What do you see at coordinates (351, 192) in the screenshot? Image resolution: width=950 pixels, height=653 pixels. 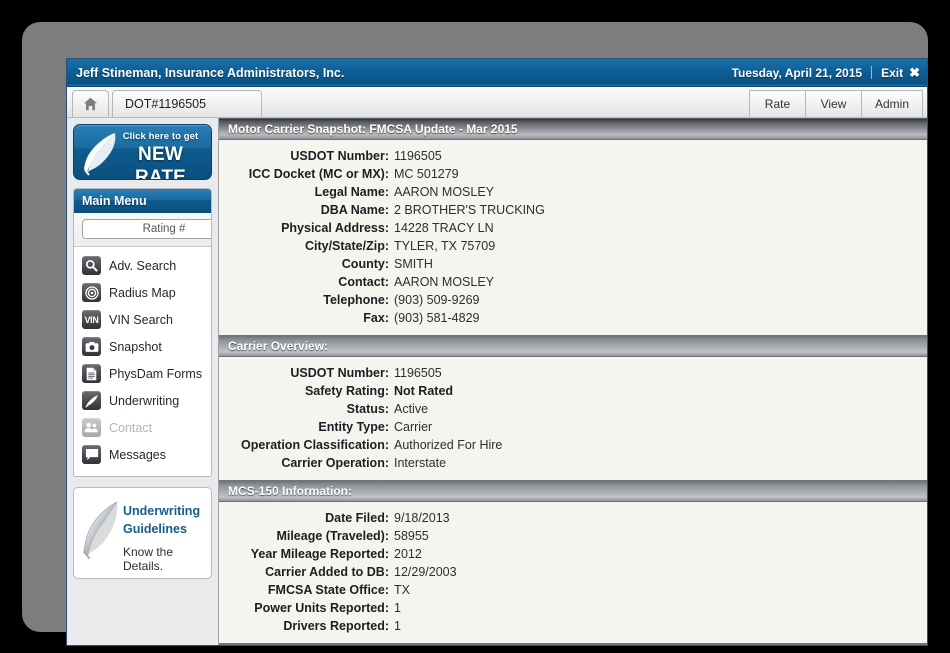 I see `row-label: Legal Name:` at bounding box center [351, 192].